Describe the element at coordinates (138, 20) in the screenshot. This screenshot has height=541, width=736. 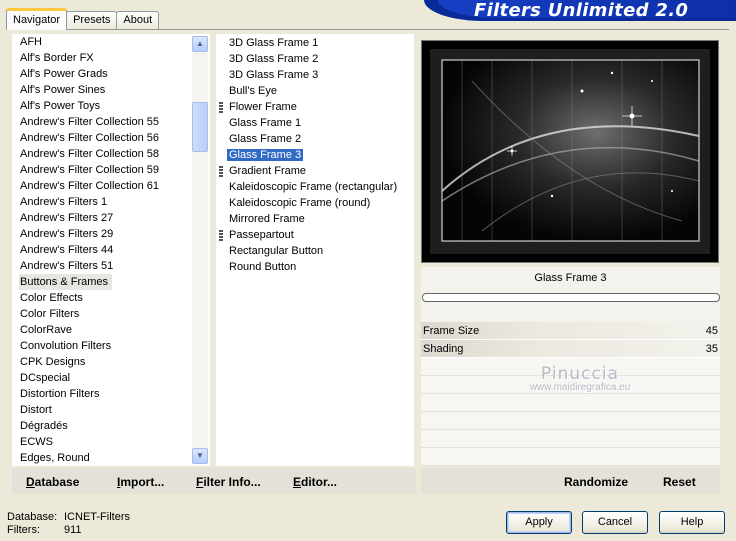
I see `tab-about: About` at that location.